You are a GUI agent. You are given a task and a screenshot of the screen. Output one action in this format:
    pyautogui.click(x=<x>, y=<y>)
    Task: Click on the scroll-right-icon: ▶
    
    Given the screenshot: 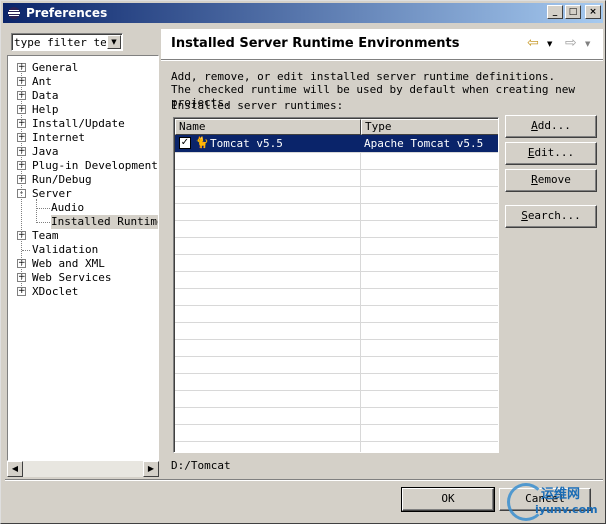 What is the action you would take?
    pyautogui.click(x=151, y=469)
    